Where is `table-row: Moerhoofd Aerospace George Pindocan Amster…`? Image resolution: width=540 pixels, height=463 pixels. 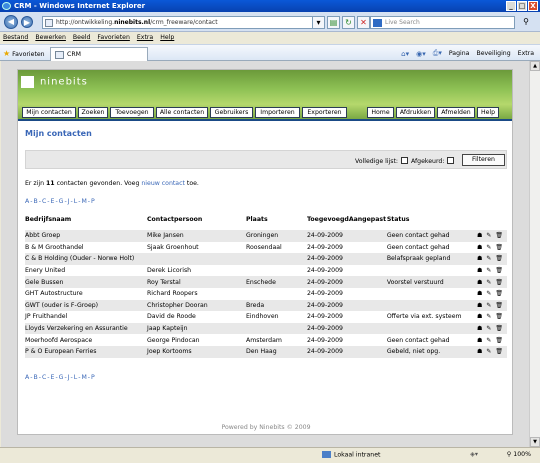
table-row: Moerhoofd Aerospace George Pindocan Amster… is located at coordinates (266, 340).